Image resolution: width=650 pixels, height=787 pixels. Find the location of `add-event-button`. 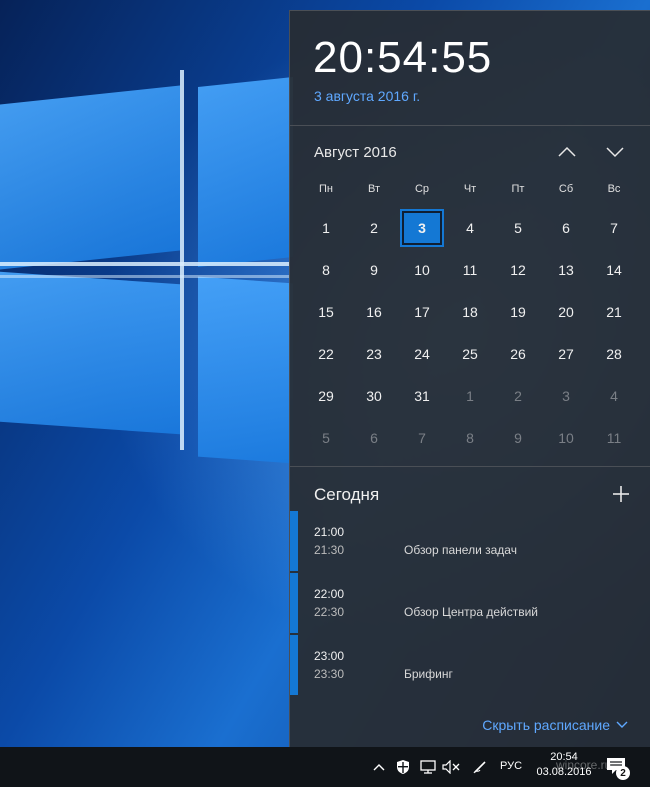

add-event-button is located at coordinates (621, 494).